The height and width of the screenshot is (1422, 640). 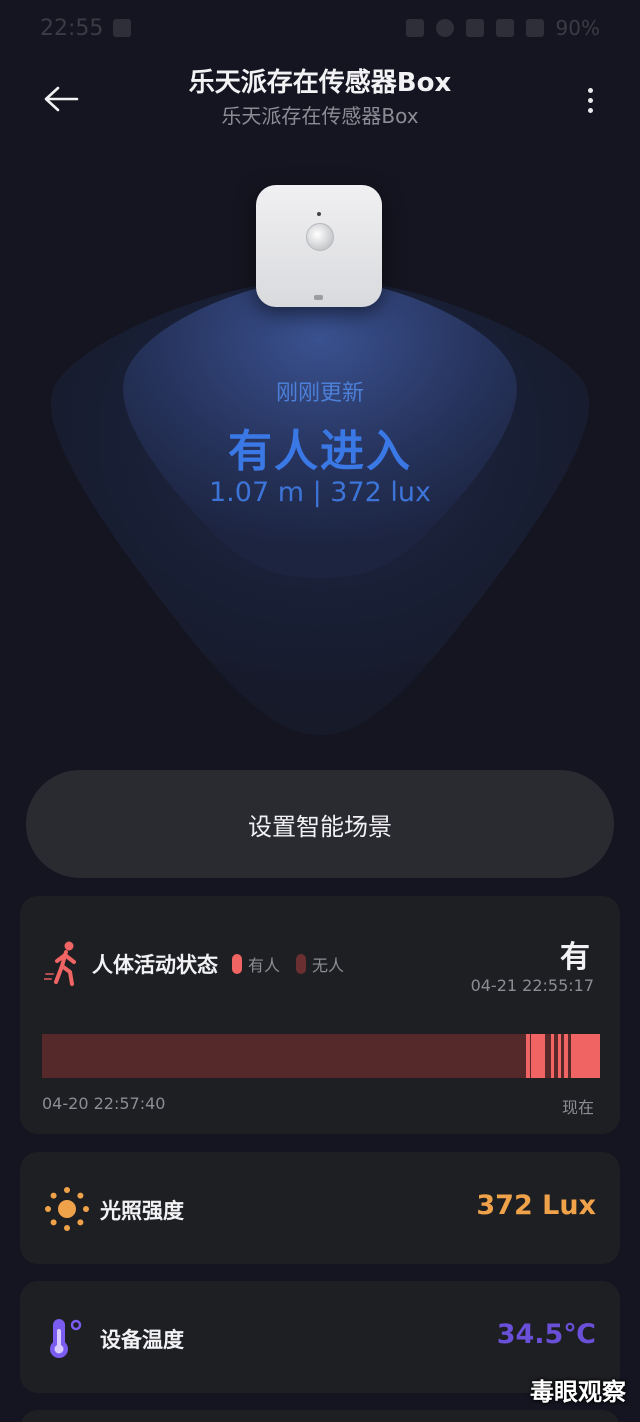 I want to click on timeline-start-time: 04-20 22:57:40, so click(x=104, y=1103).